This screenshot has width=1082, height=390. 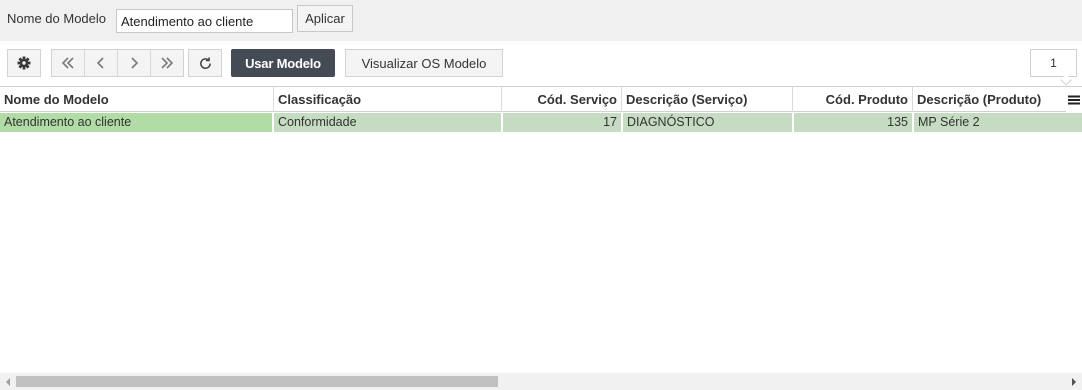 I want to click on cell-service-description: DIAGNÓSTICO, so click(x=707, y=122).